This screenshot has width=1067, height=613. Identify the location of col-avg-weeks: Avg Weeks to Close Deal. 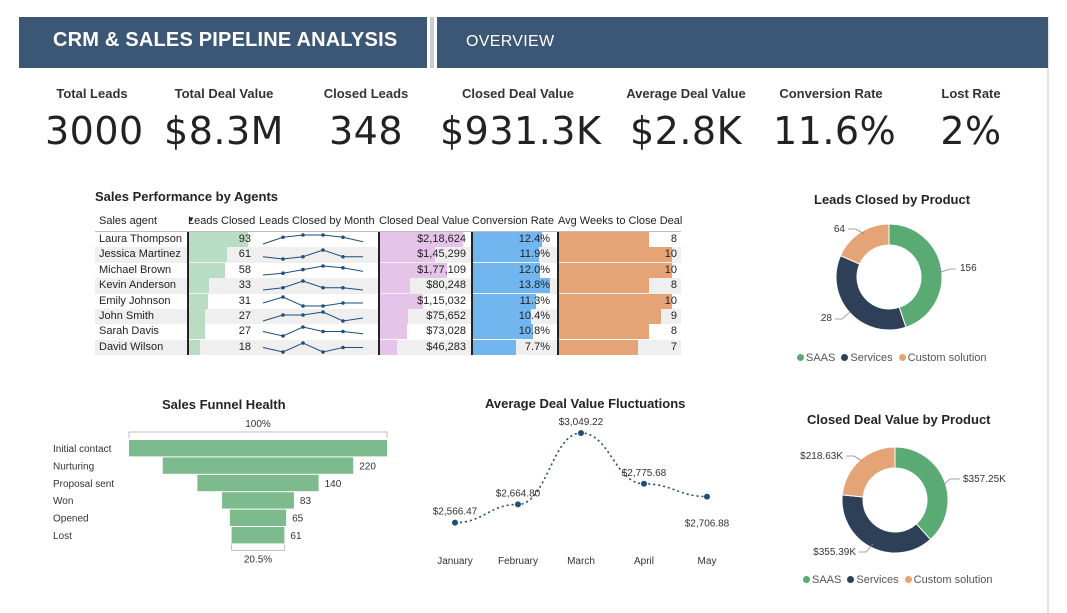
(620, 221).